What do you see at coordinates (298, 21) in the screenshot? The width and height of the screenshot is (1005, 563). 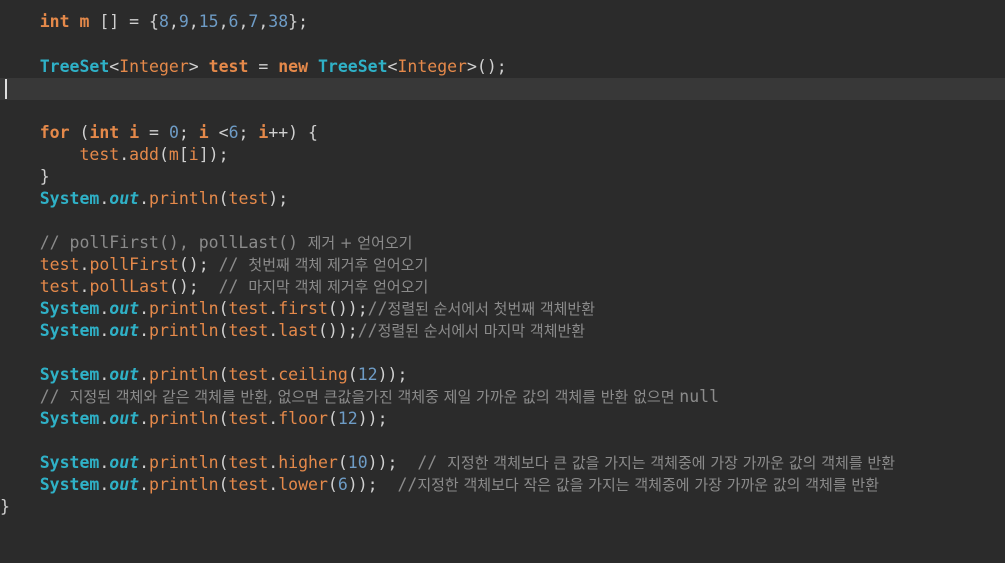 I see `code-token: };` at bounding box center [298, 21].